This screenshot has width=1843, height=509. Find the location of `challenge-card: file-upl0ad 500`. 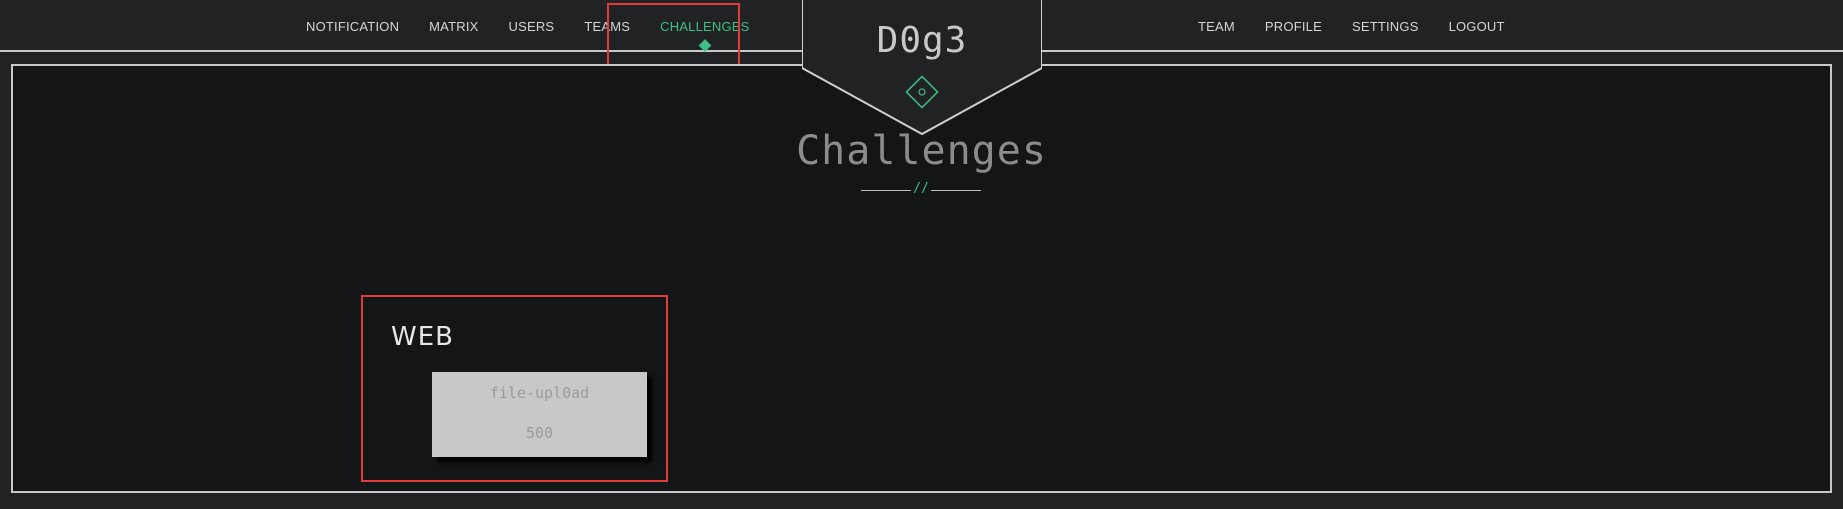

challenge-card: file-upl0ad 500 is located at coordinates (539, 414).